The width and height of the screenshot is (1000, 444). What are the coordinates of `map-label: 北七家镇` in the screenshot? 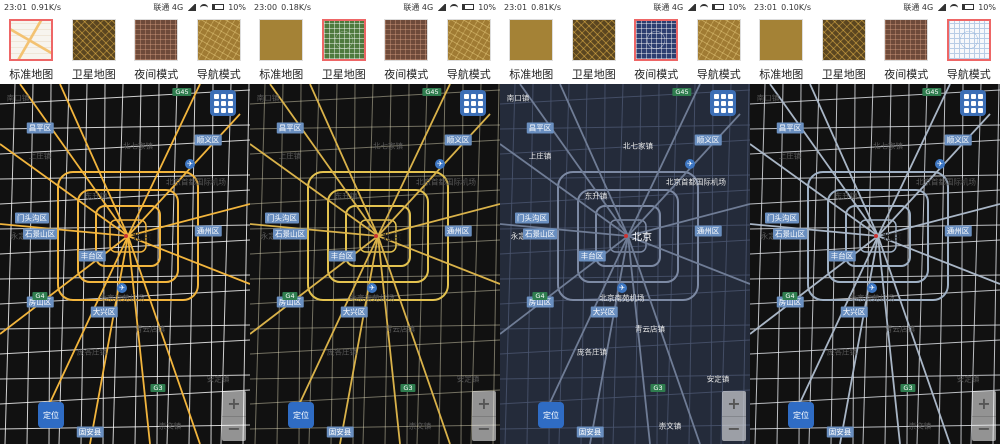 It's located at (888, 146).